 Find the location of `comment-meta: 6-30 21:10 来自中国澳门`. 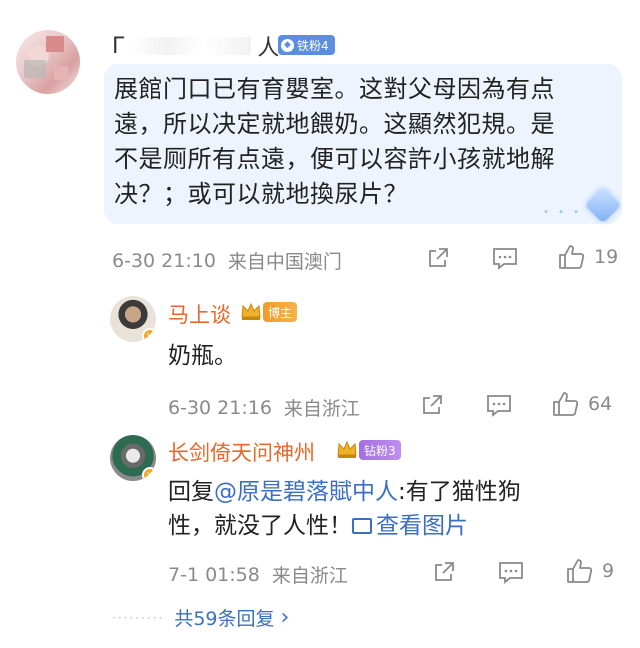

comment-meta: 6-30 21:10 来自中国澳门 is located at coordinates (227, 260).